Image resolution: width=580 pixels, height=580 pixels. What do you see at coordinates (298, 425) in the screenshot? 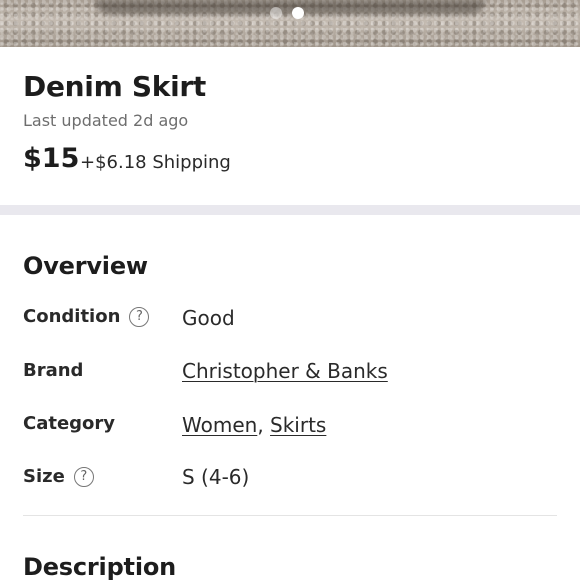
I see `category-skirts-link: Skirts` at bounding box center [298, 425].